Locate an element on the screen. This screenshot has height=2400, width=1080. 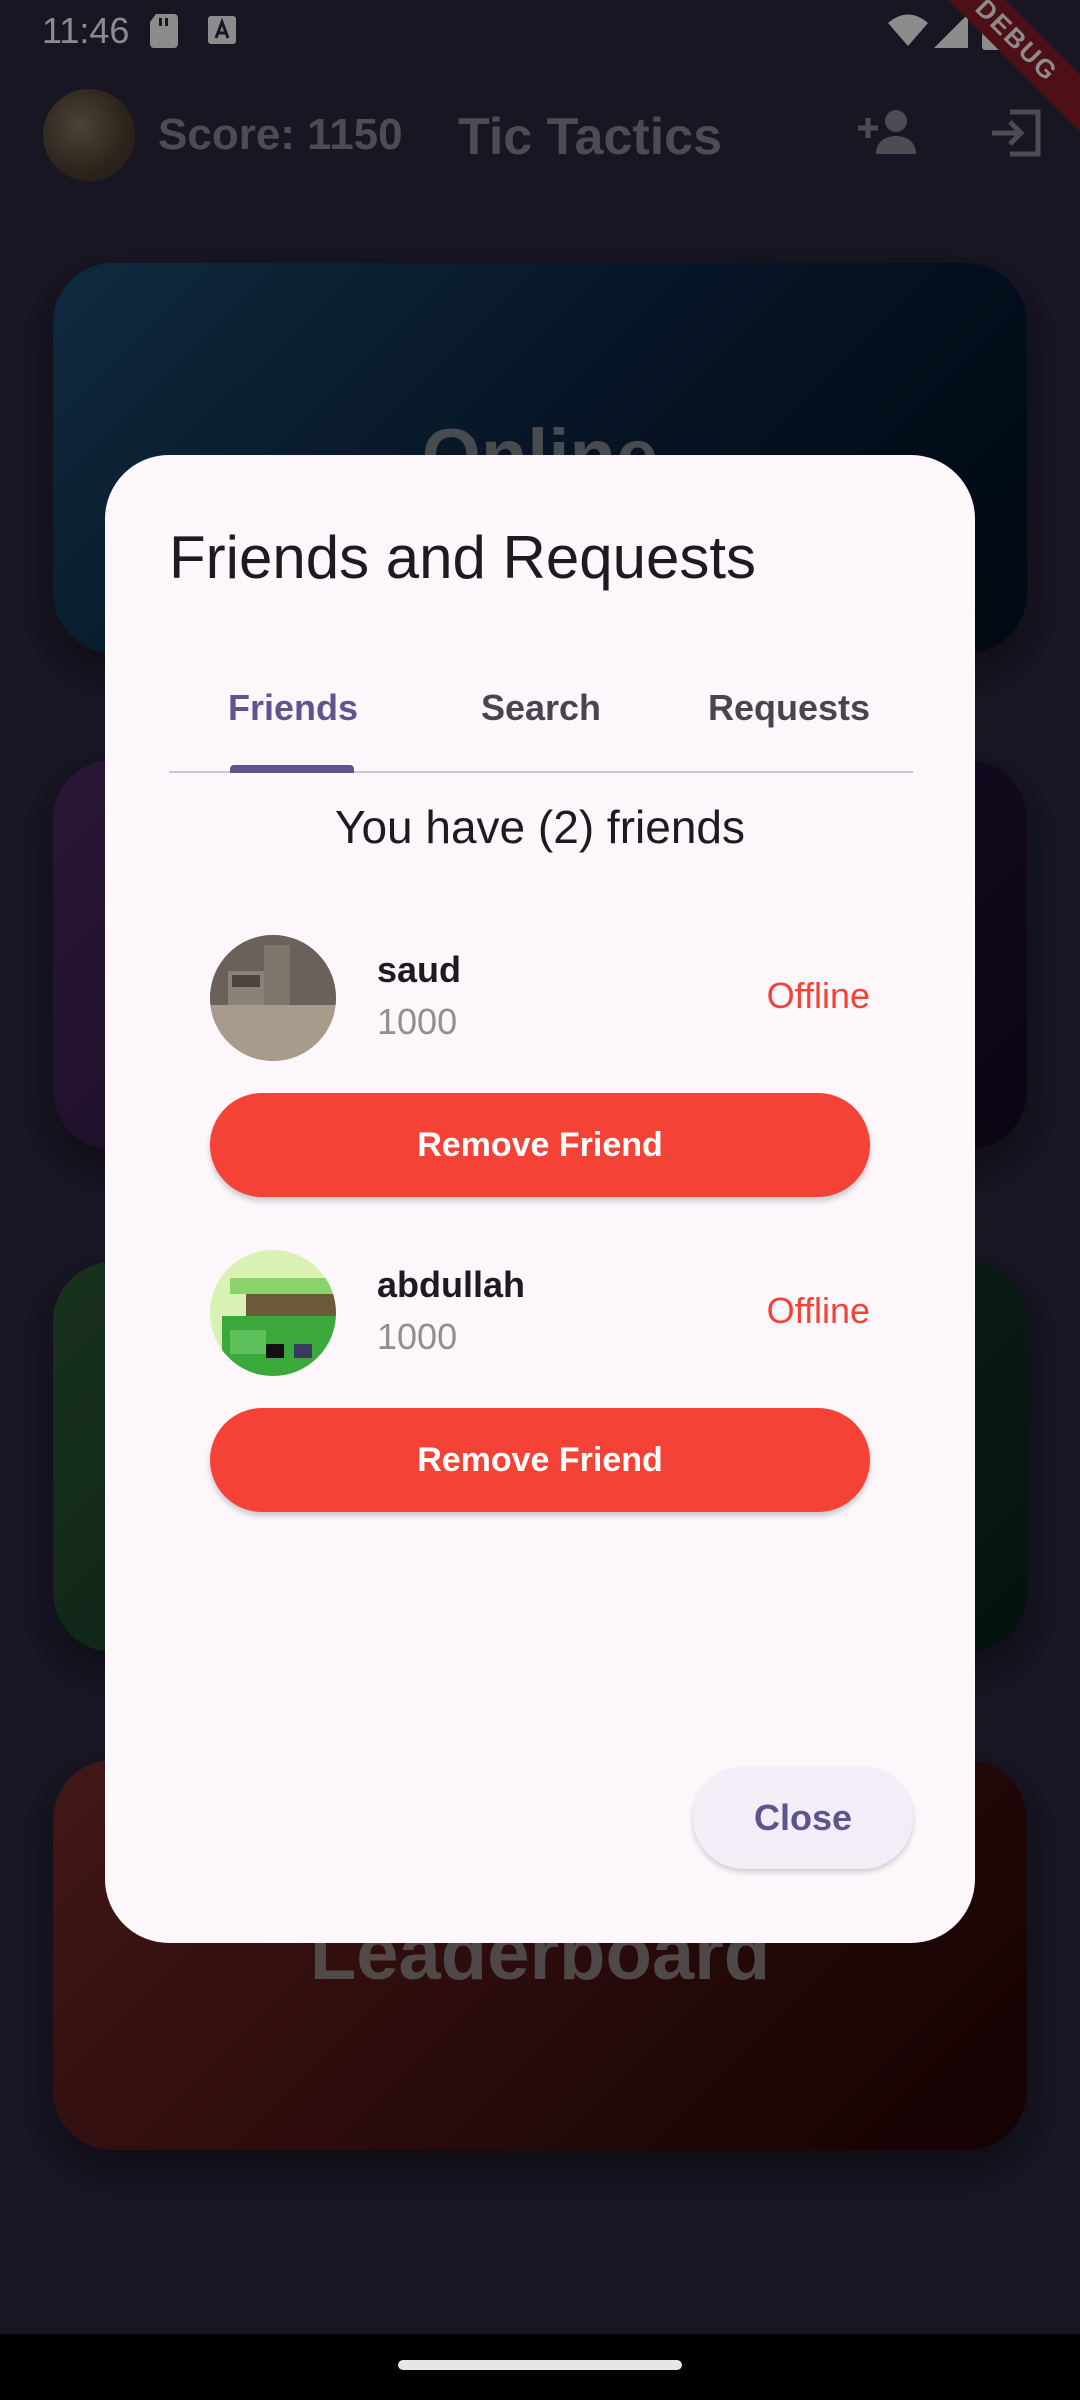
close-button: Close is located at coordinates (803, 1818).